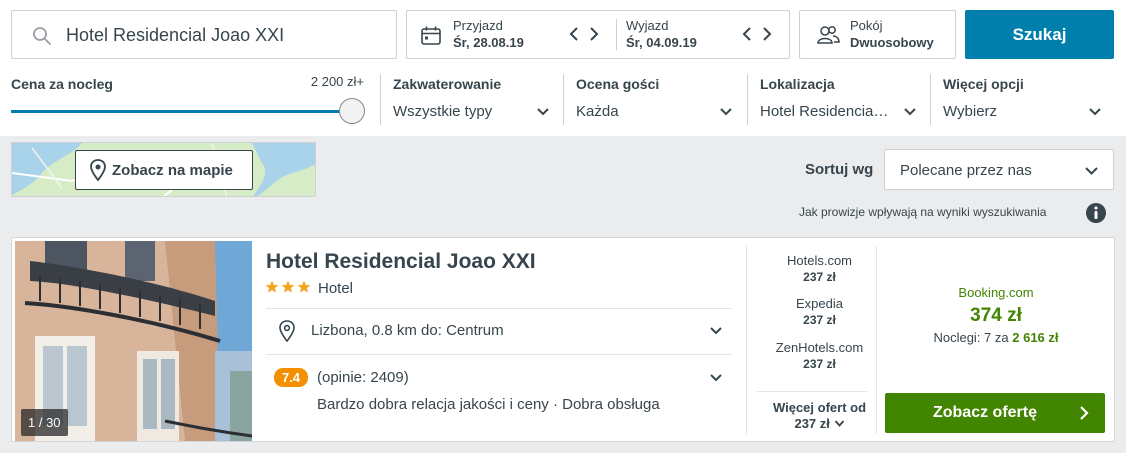 This screenshot has width=1126, height=453. Describe the element at coordinates (647, 25) in the screenshot. I see `checkout-label: Wyjazd` at that location.